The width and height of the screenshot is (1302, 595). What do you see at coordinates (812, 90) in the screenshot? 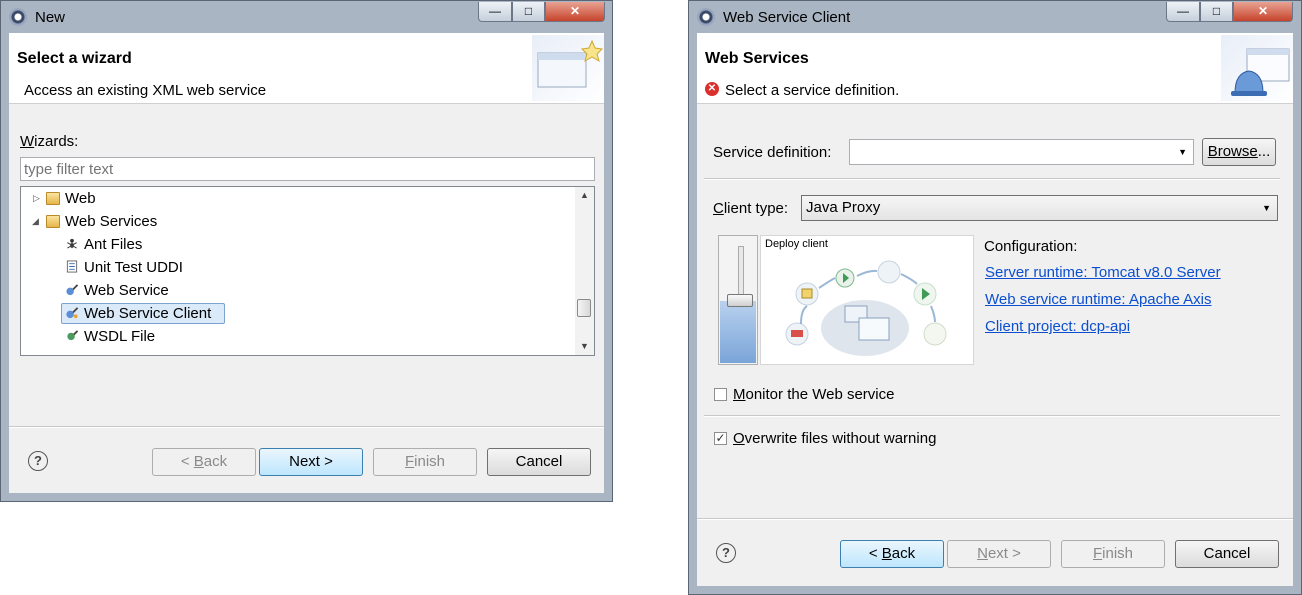
I see `banner-message: Select a service definition.` at bounding box center [812, 90].